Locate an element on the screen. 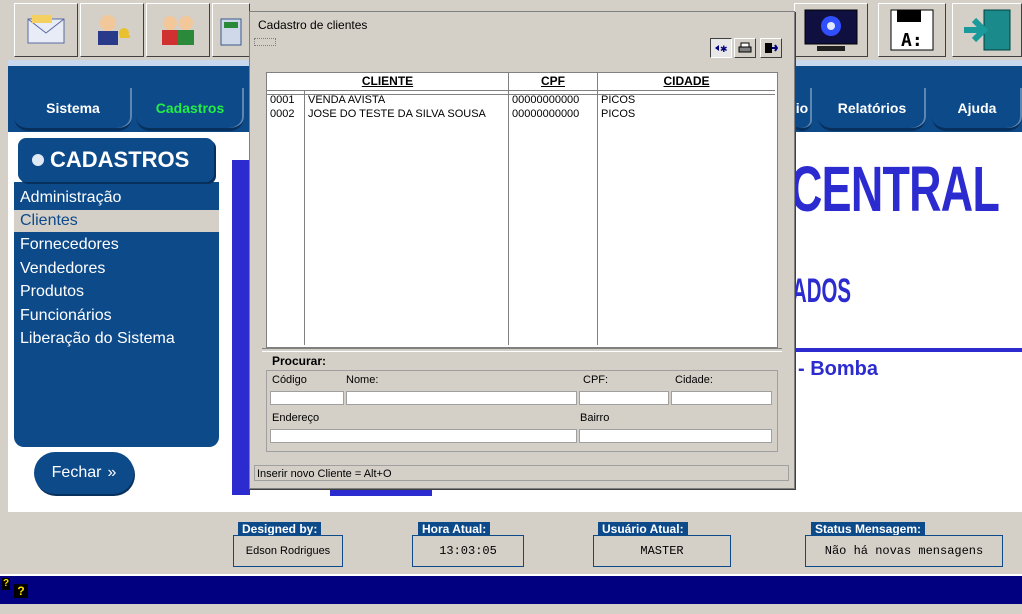  cpf-field is located at coordinates (624, 398).